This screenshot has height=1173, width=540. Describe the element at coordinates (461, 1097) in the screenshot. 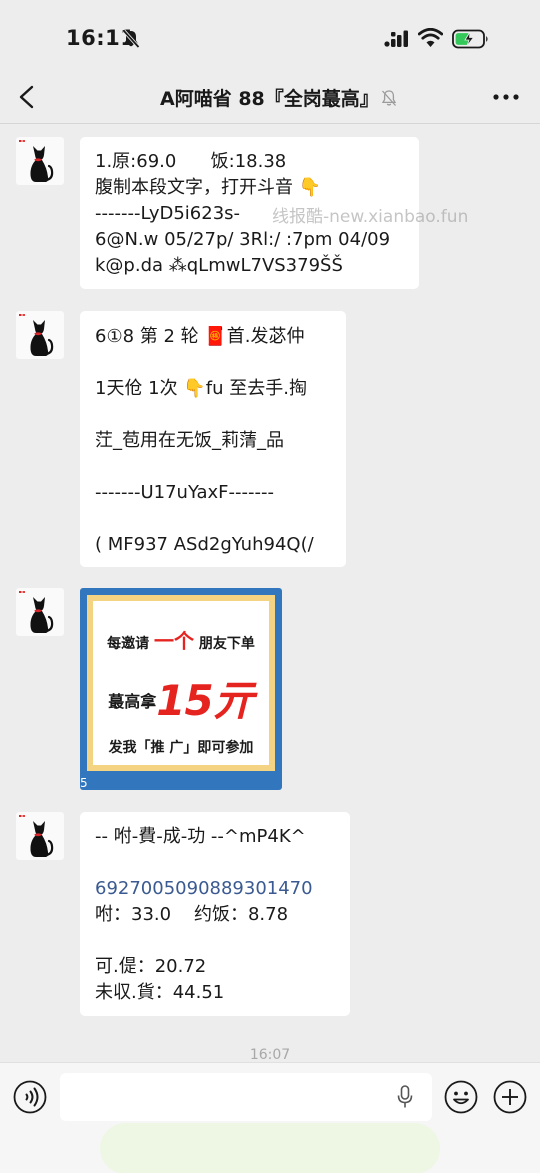

I see `emoji-face-icon` at that location.